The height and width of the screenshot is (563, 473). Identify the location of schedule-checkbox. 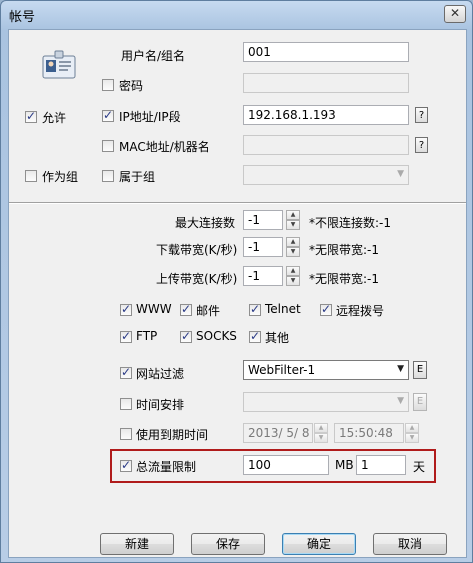
(126, 404).